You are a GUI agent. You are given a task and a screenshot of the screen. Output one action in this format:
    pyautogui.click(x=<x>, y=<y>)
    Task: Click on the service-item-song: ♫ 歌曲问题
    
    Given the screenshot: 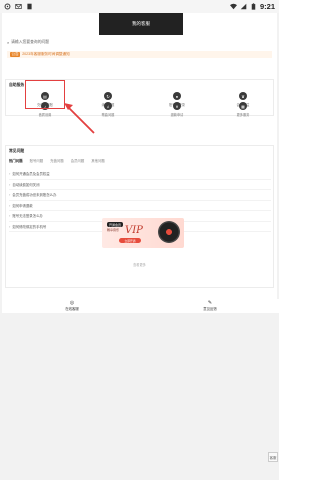 What is the action you would take?
    pyautogui.click(x=108, y=109)
    